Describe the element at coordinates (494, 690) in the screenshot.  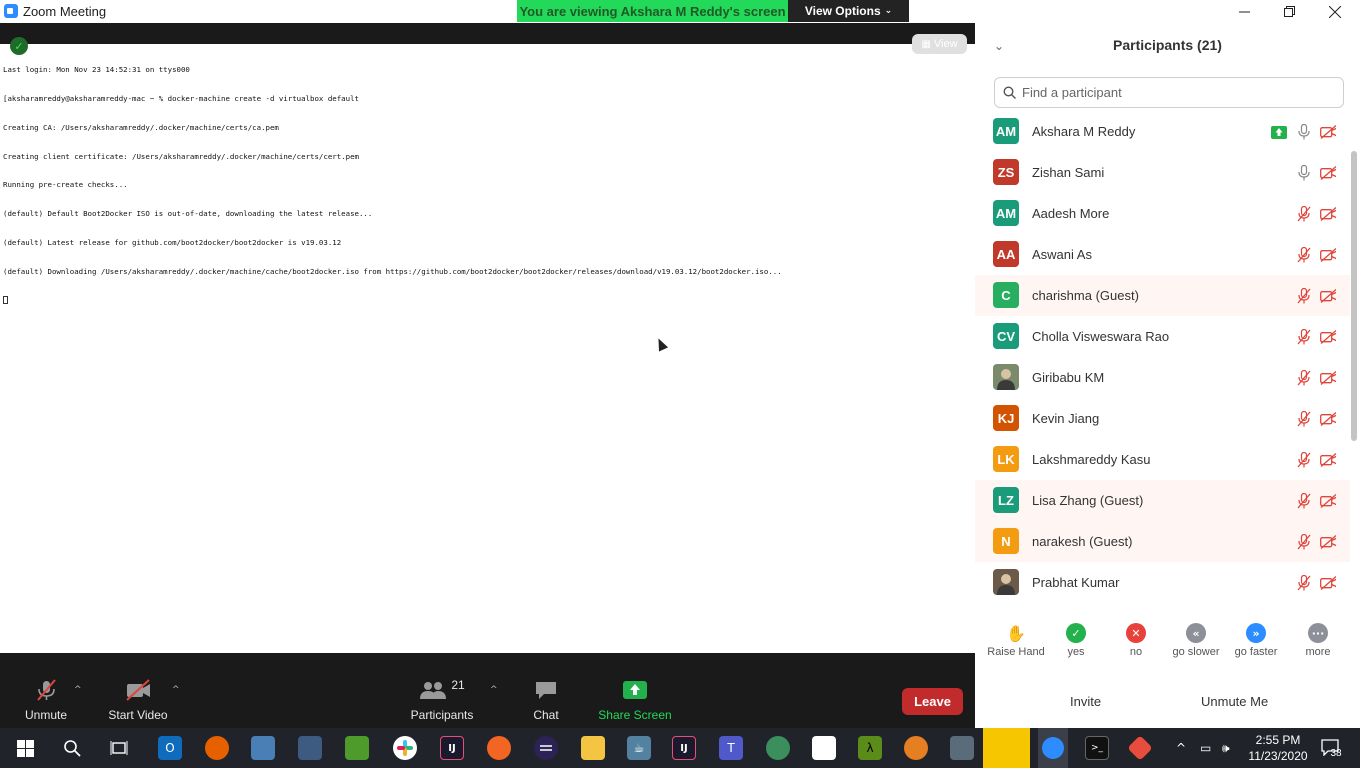
I see `participants-options-chevron-icon: ^` at that location.